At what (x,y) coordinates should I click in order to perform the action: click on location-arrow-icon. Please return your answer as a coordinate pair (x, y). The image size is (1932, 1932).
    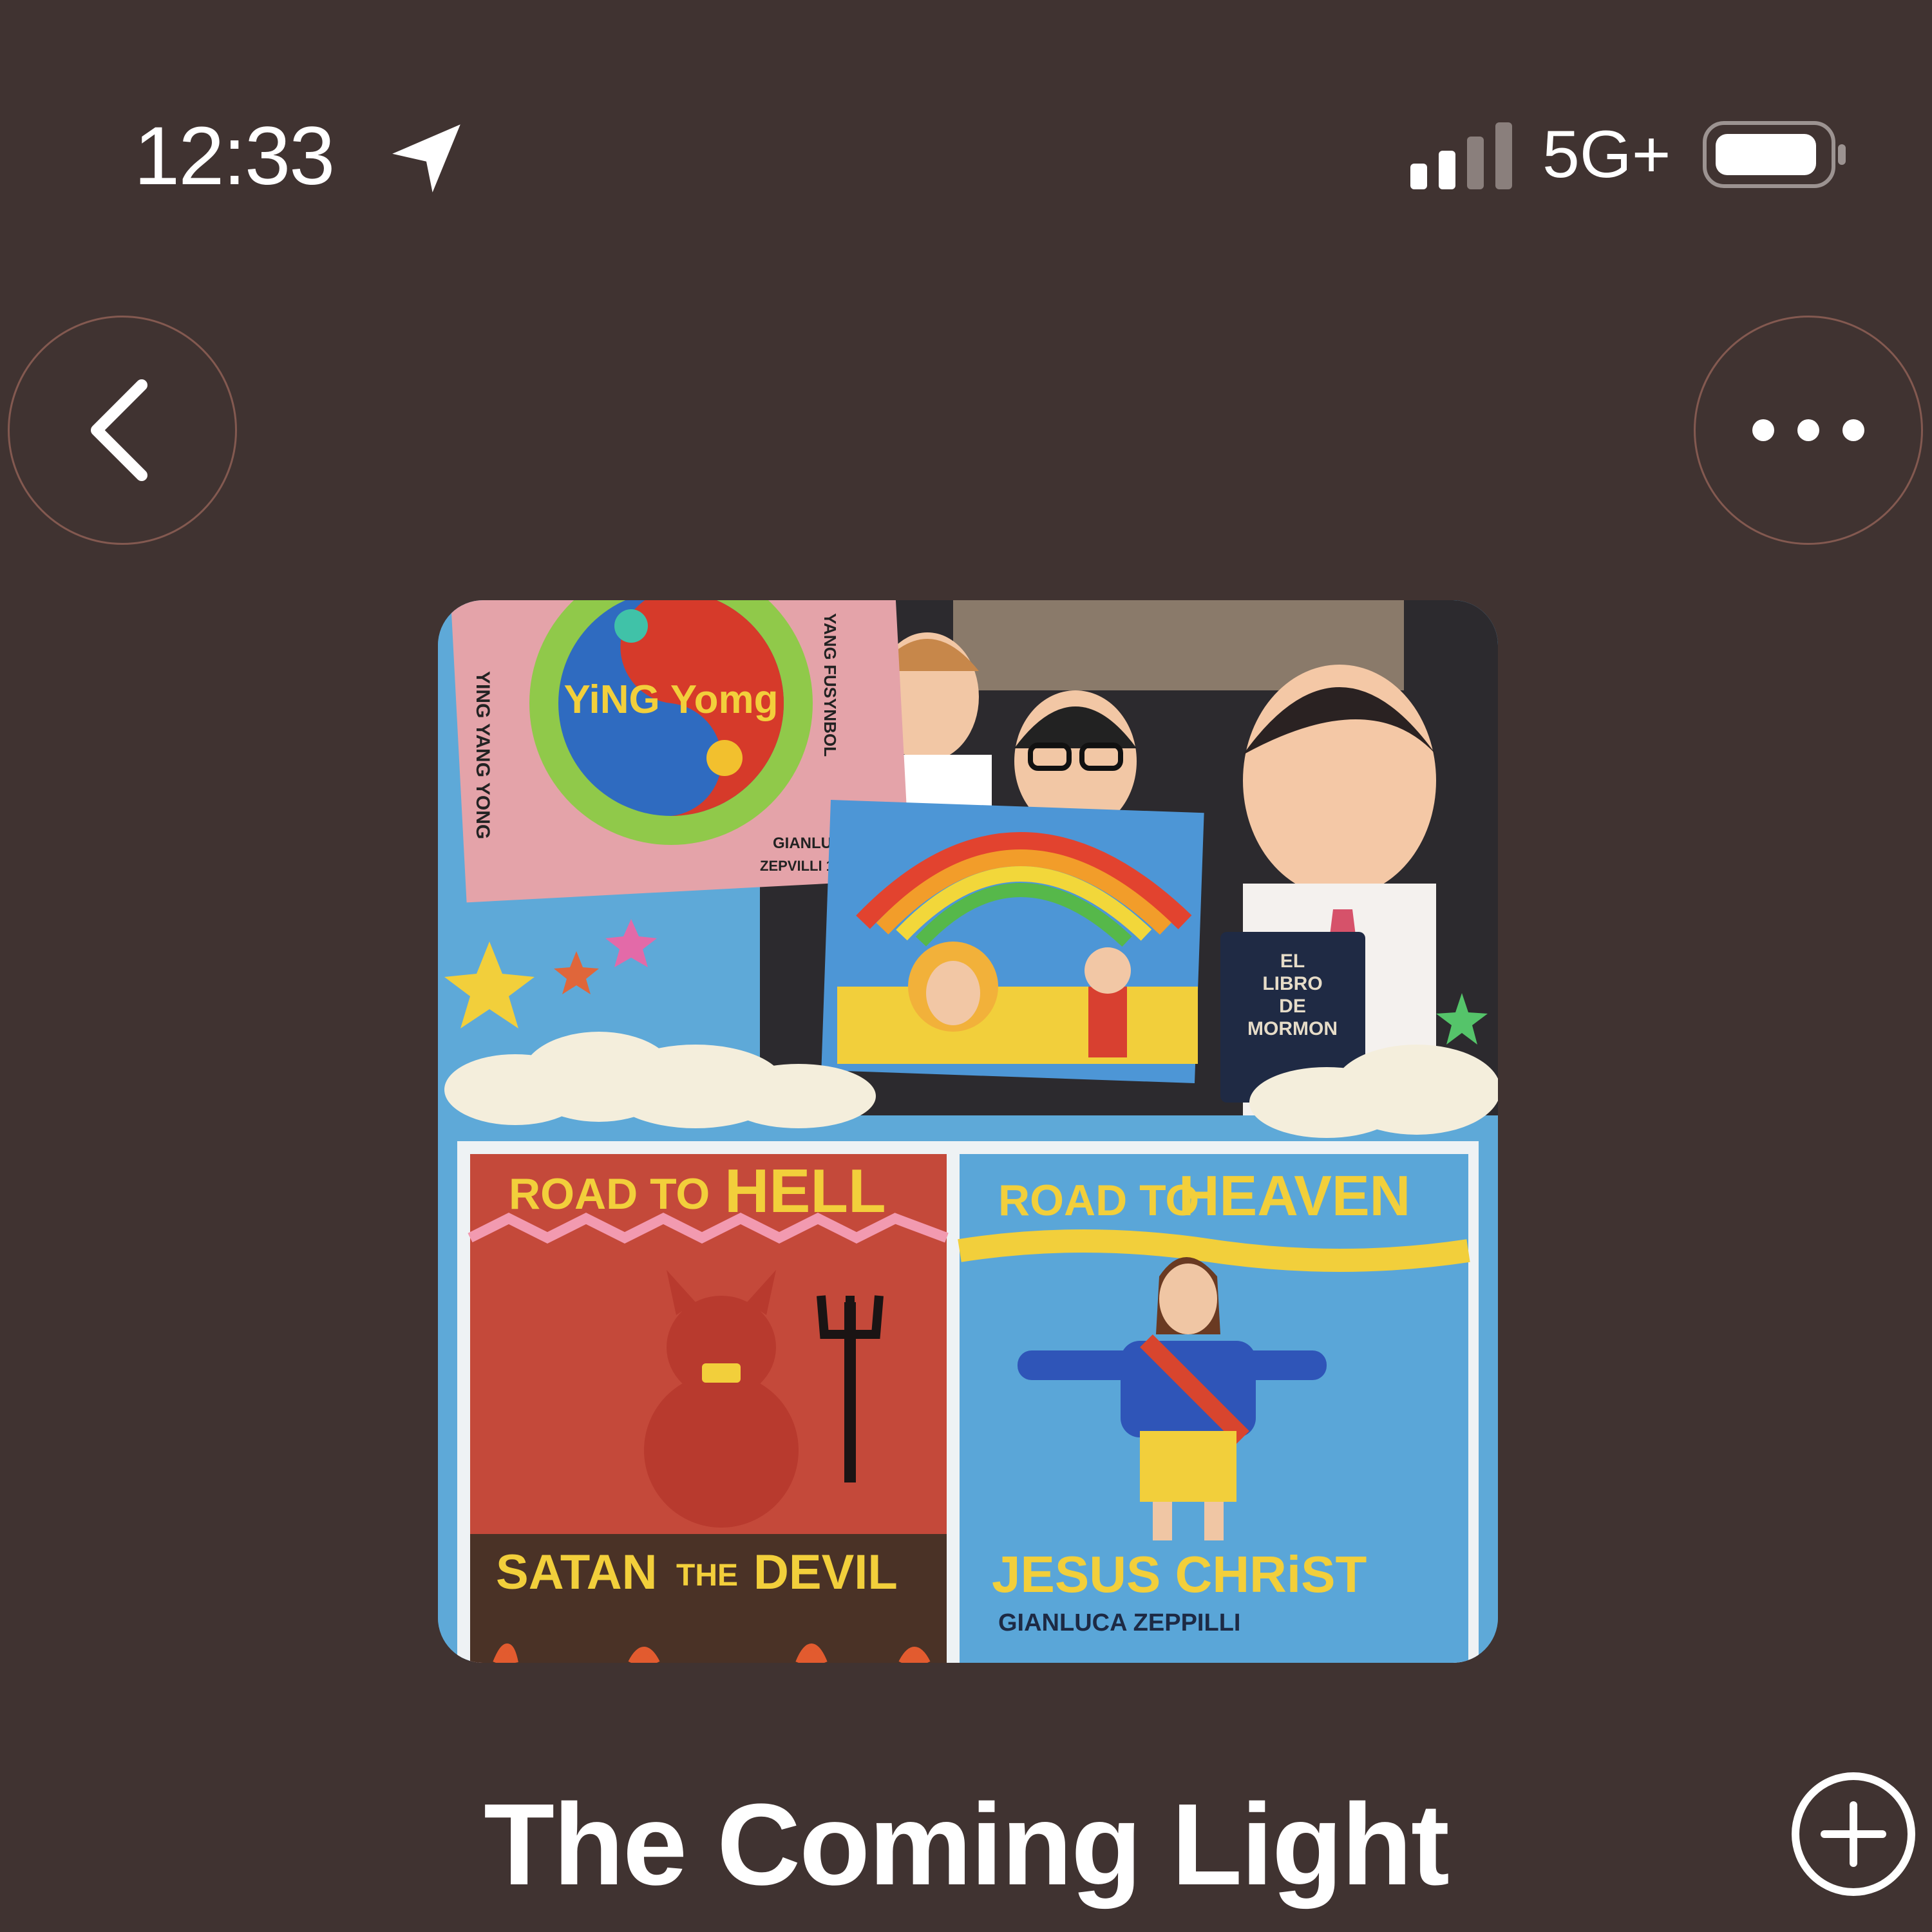
    Looking at the image, I should click on (426, 159).